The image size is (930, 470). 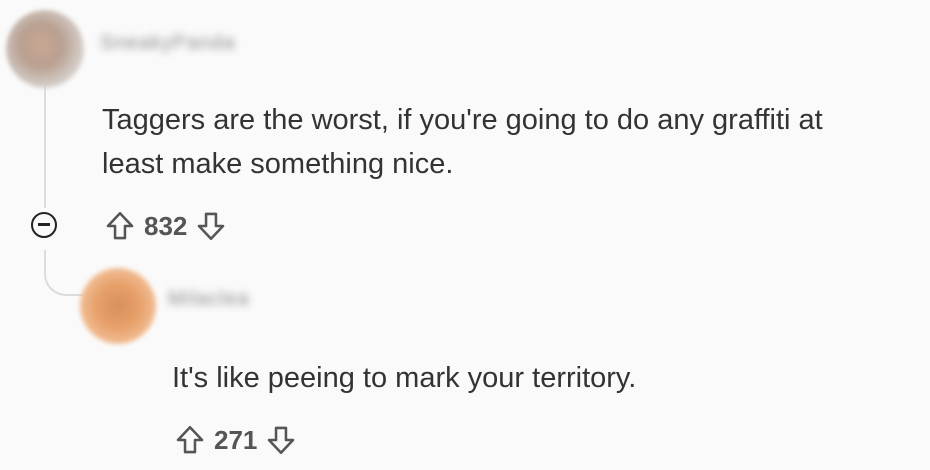 I want to click on username: SneakyPanda, so click(x=168, y=43).